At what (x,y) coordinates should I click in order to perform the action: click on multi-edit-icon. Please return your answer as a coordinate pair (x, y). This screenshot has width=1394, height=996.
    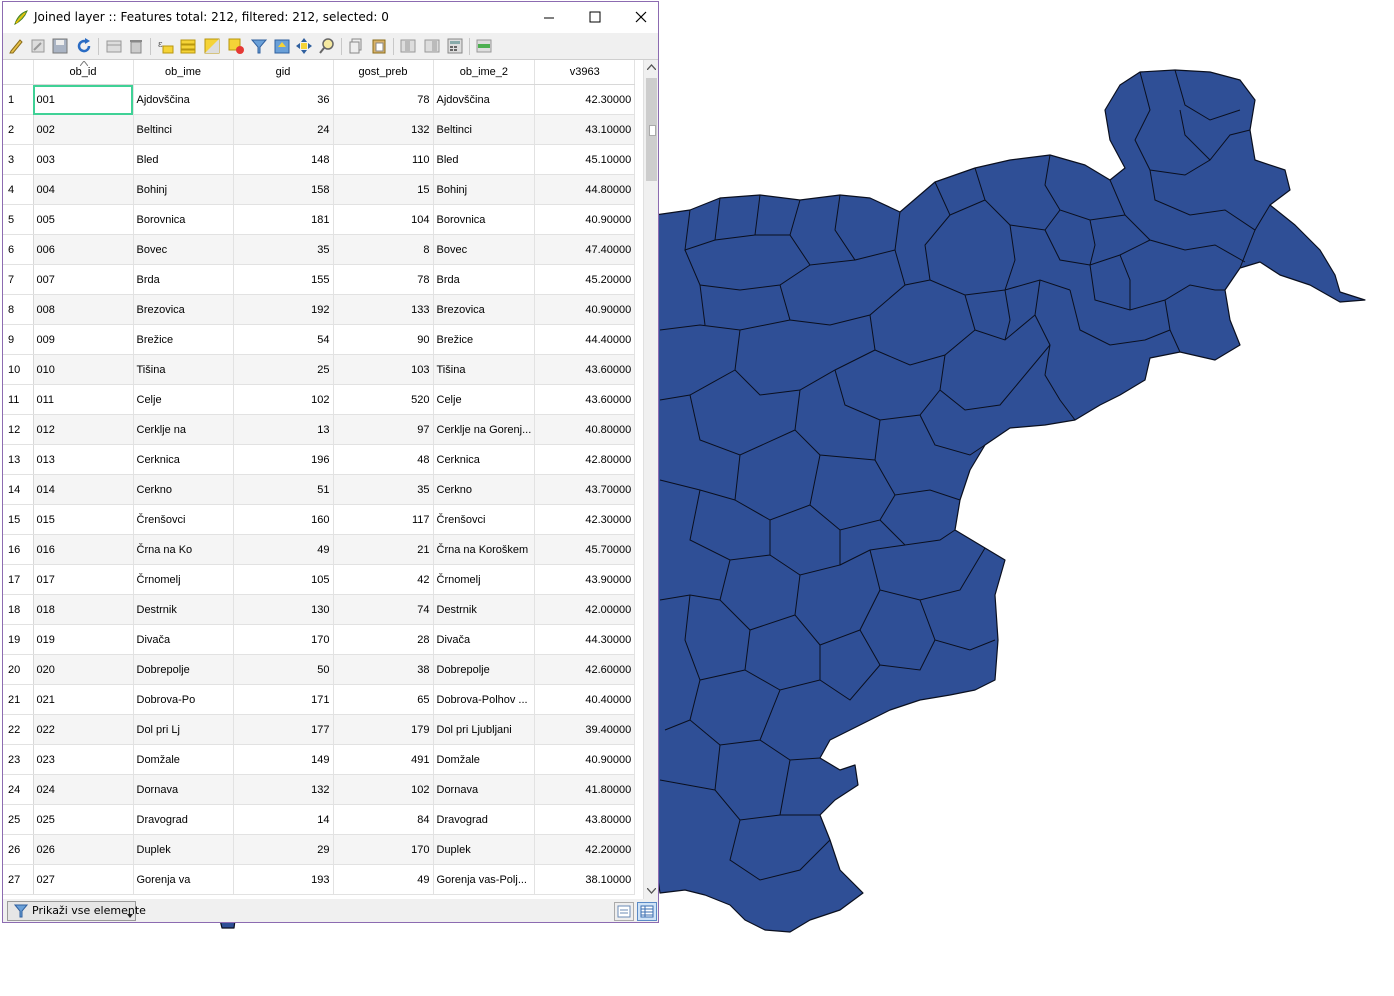
    Looking at the image, I should click on (38, 46).